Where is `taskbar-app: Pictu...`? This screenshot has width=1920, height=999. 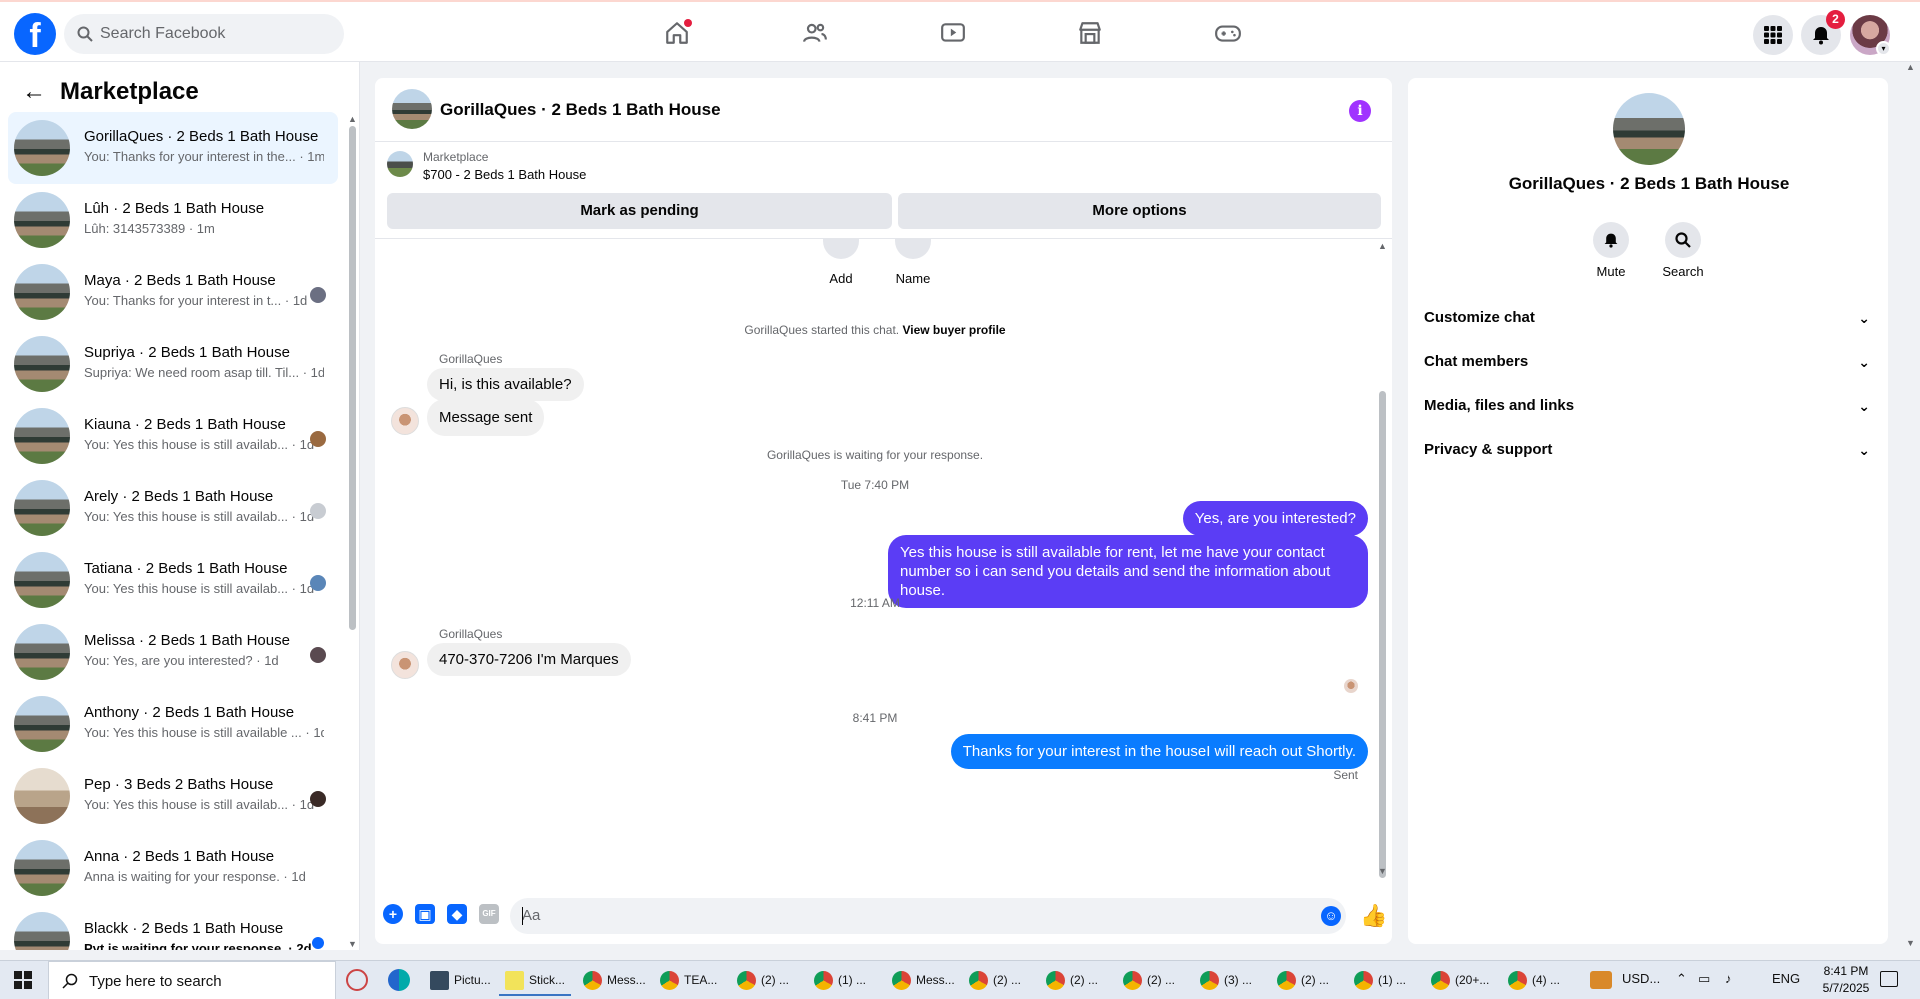
taskbar-app: Pictu... is located at coordinates (460, 980).